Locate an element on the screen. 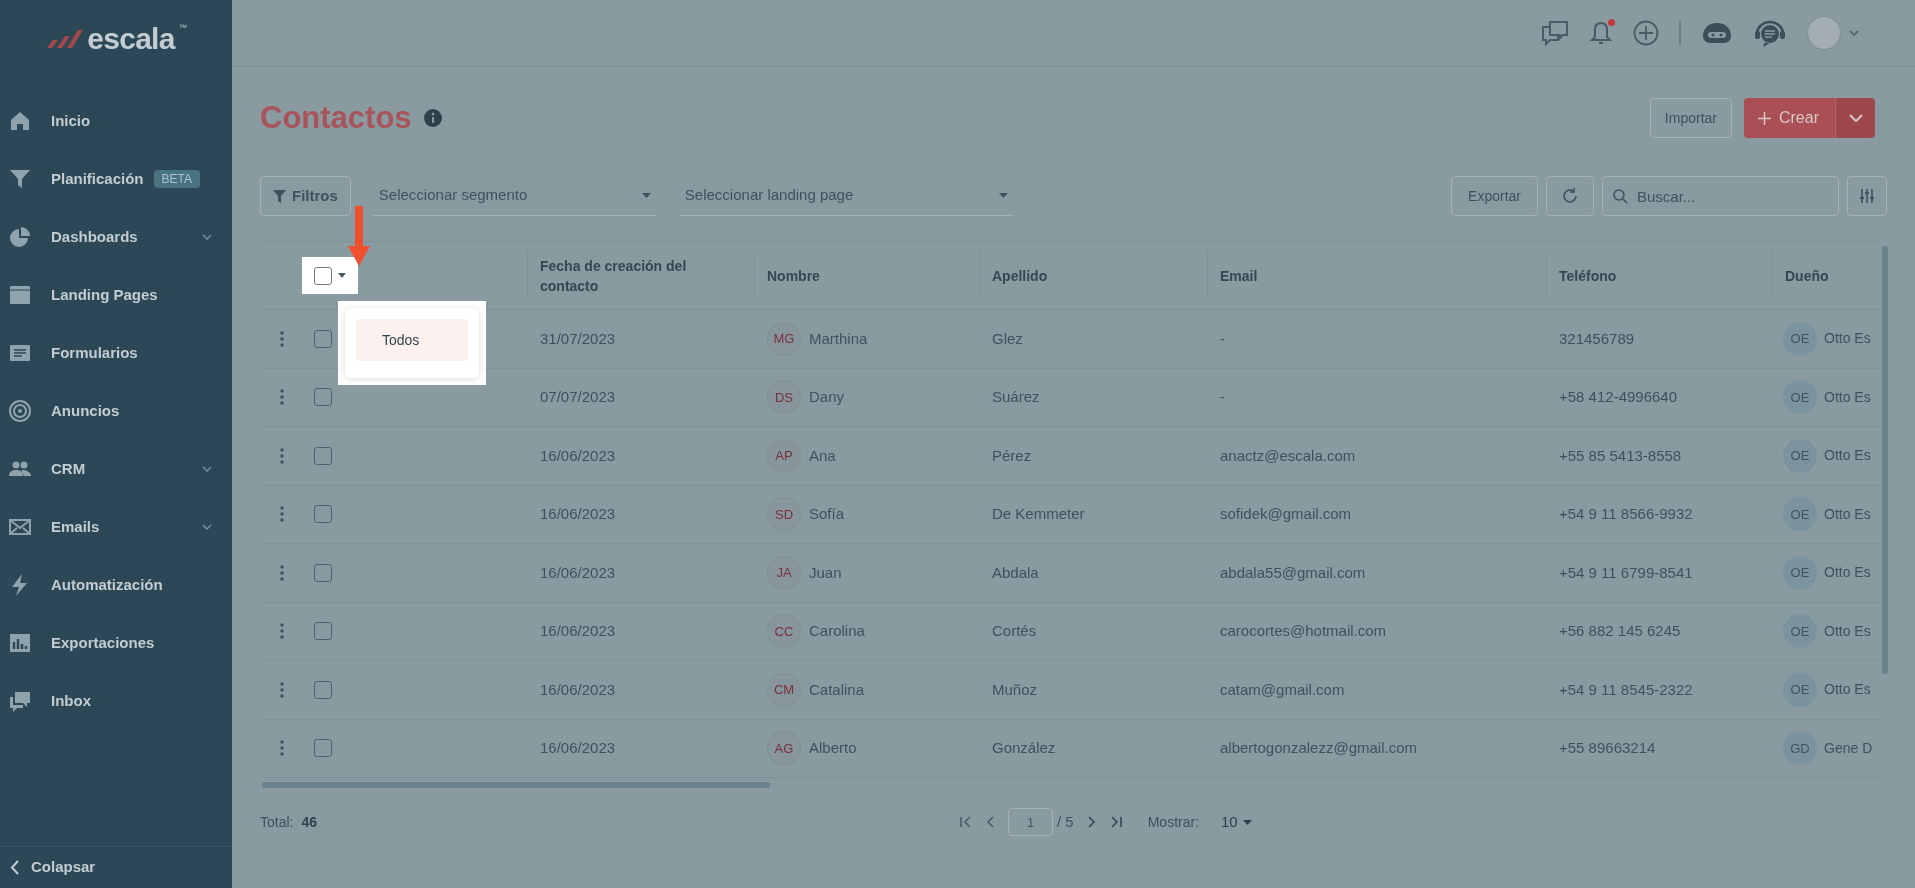 This screenshot has height=888, width=1915. previous-page-icon is located at coordinates (990, 822).